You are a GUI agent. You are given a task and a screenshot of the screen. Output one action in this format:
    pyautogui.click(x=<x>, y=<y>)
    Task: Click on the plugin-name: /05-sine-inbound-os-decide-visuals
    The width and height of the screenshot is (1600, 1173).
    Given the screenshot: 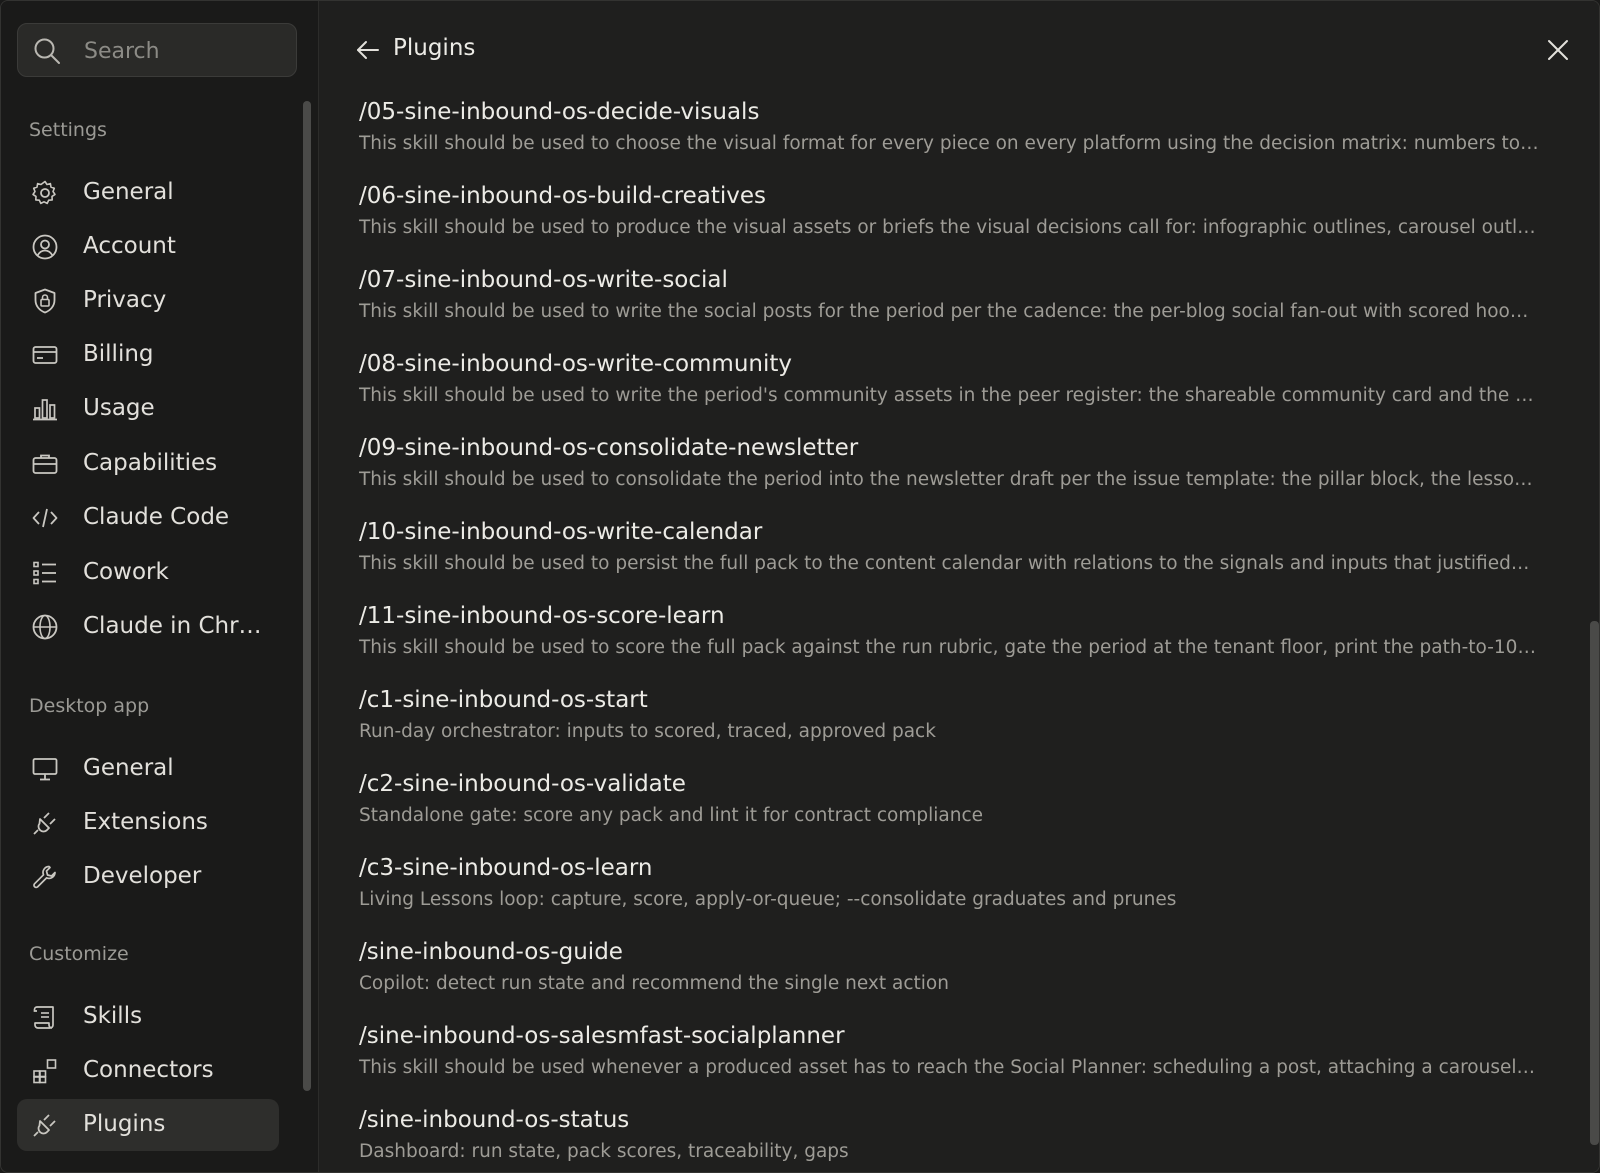 What is the action you would take?
    pyautogui.click(x=559, y=112)
    